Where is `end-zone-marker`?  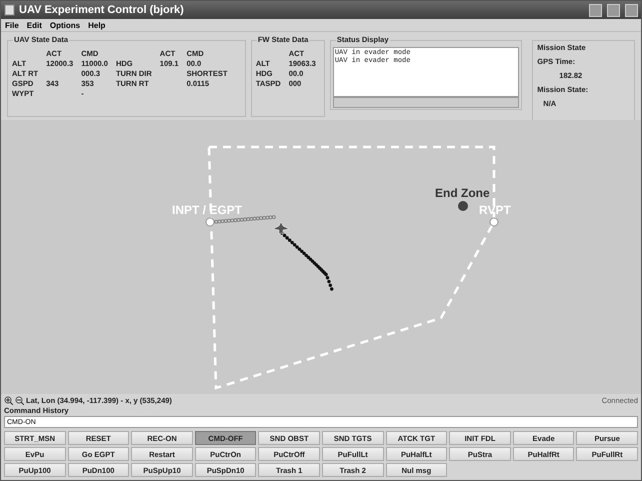
end-zone-marker is located at coordinates (463, 206).